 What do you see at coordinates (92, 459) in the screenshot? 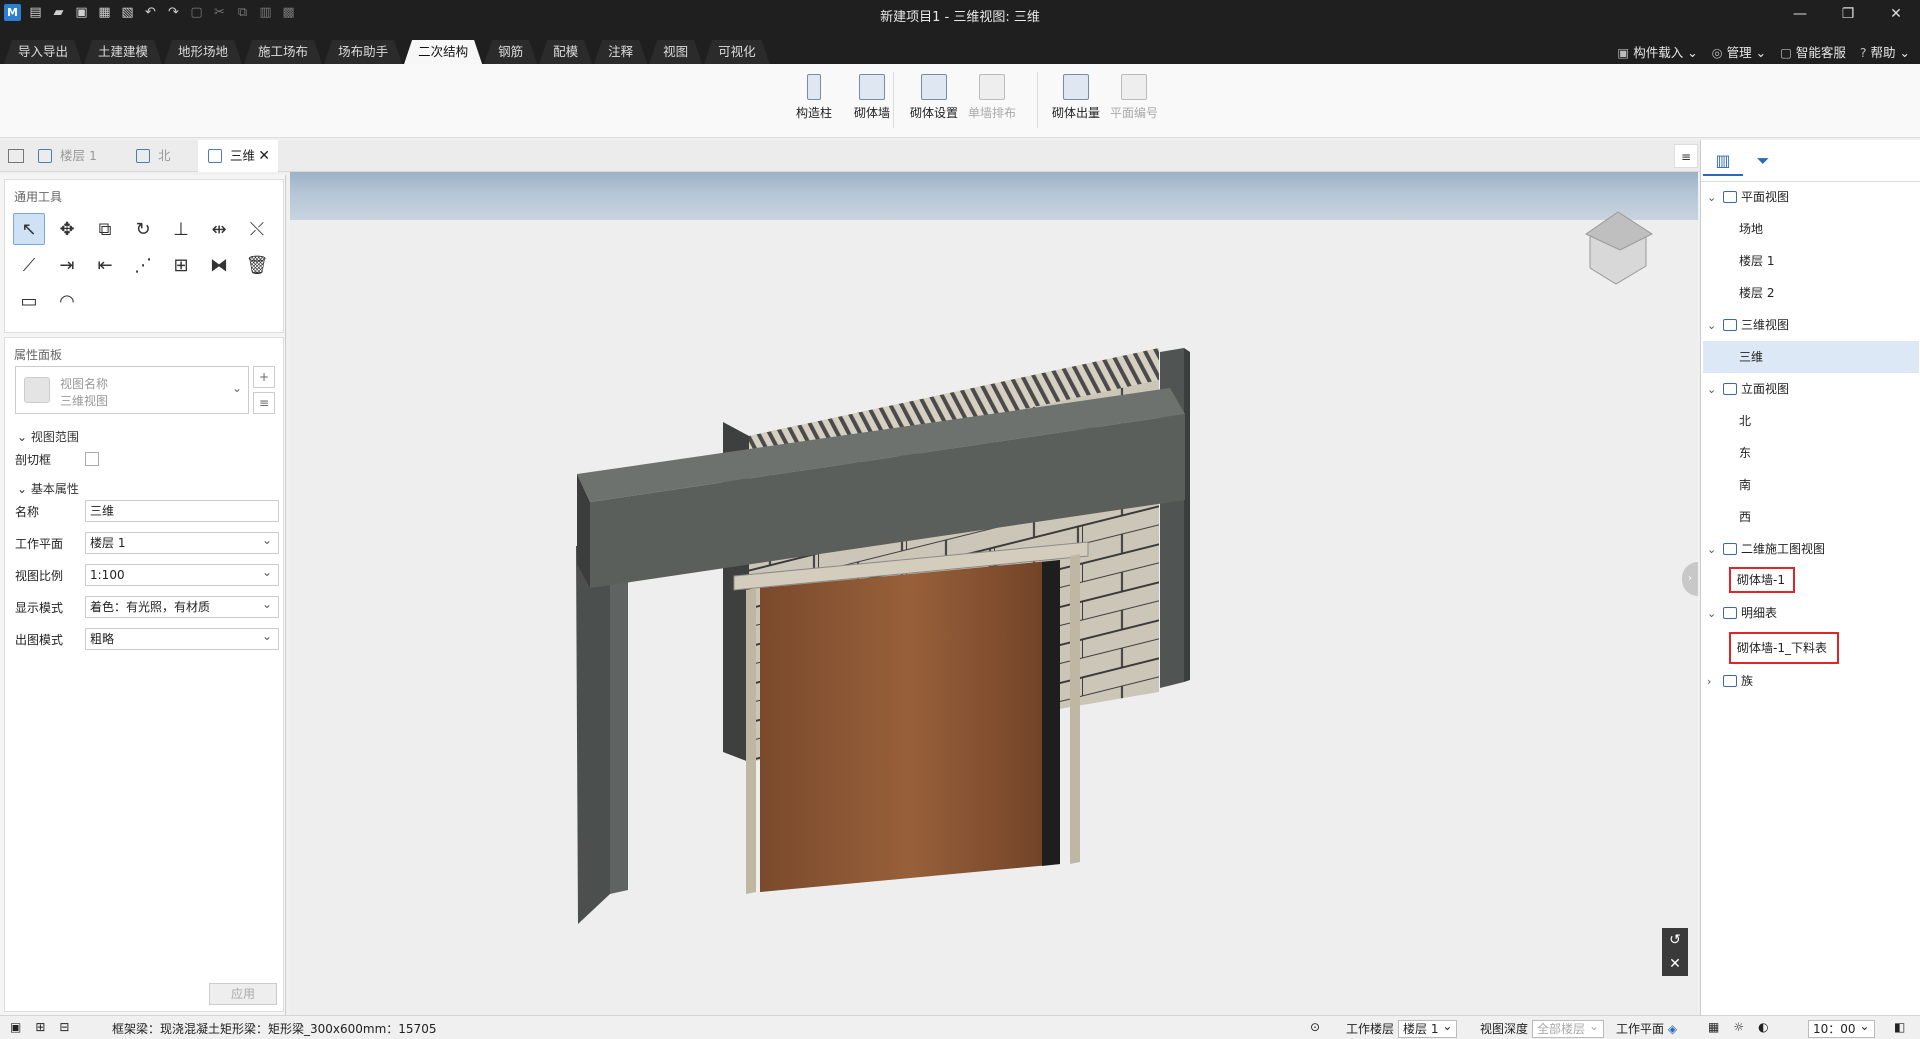
I see `section-box-checkbox` at bounding box center [92, 459].